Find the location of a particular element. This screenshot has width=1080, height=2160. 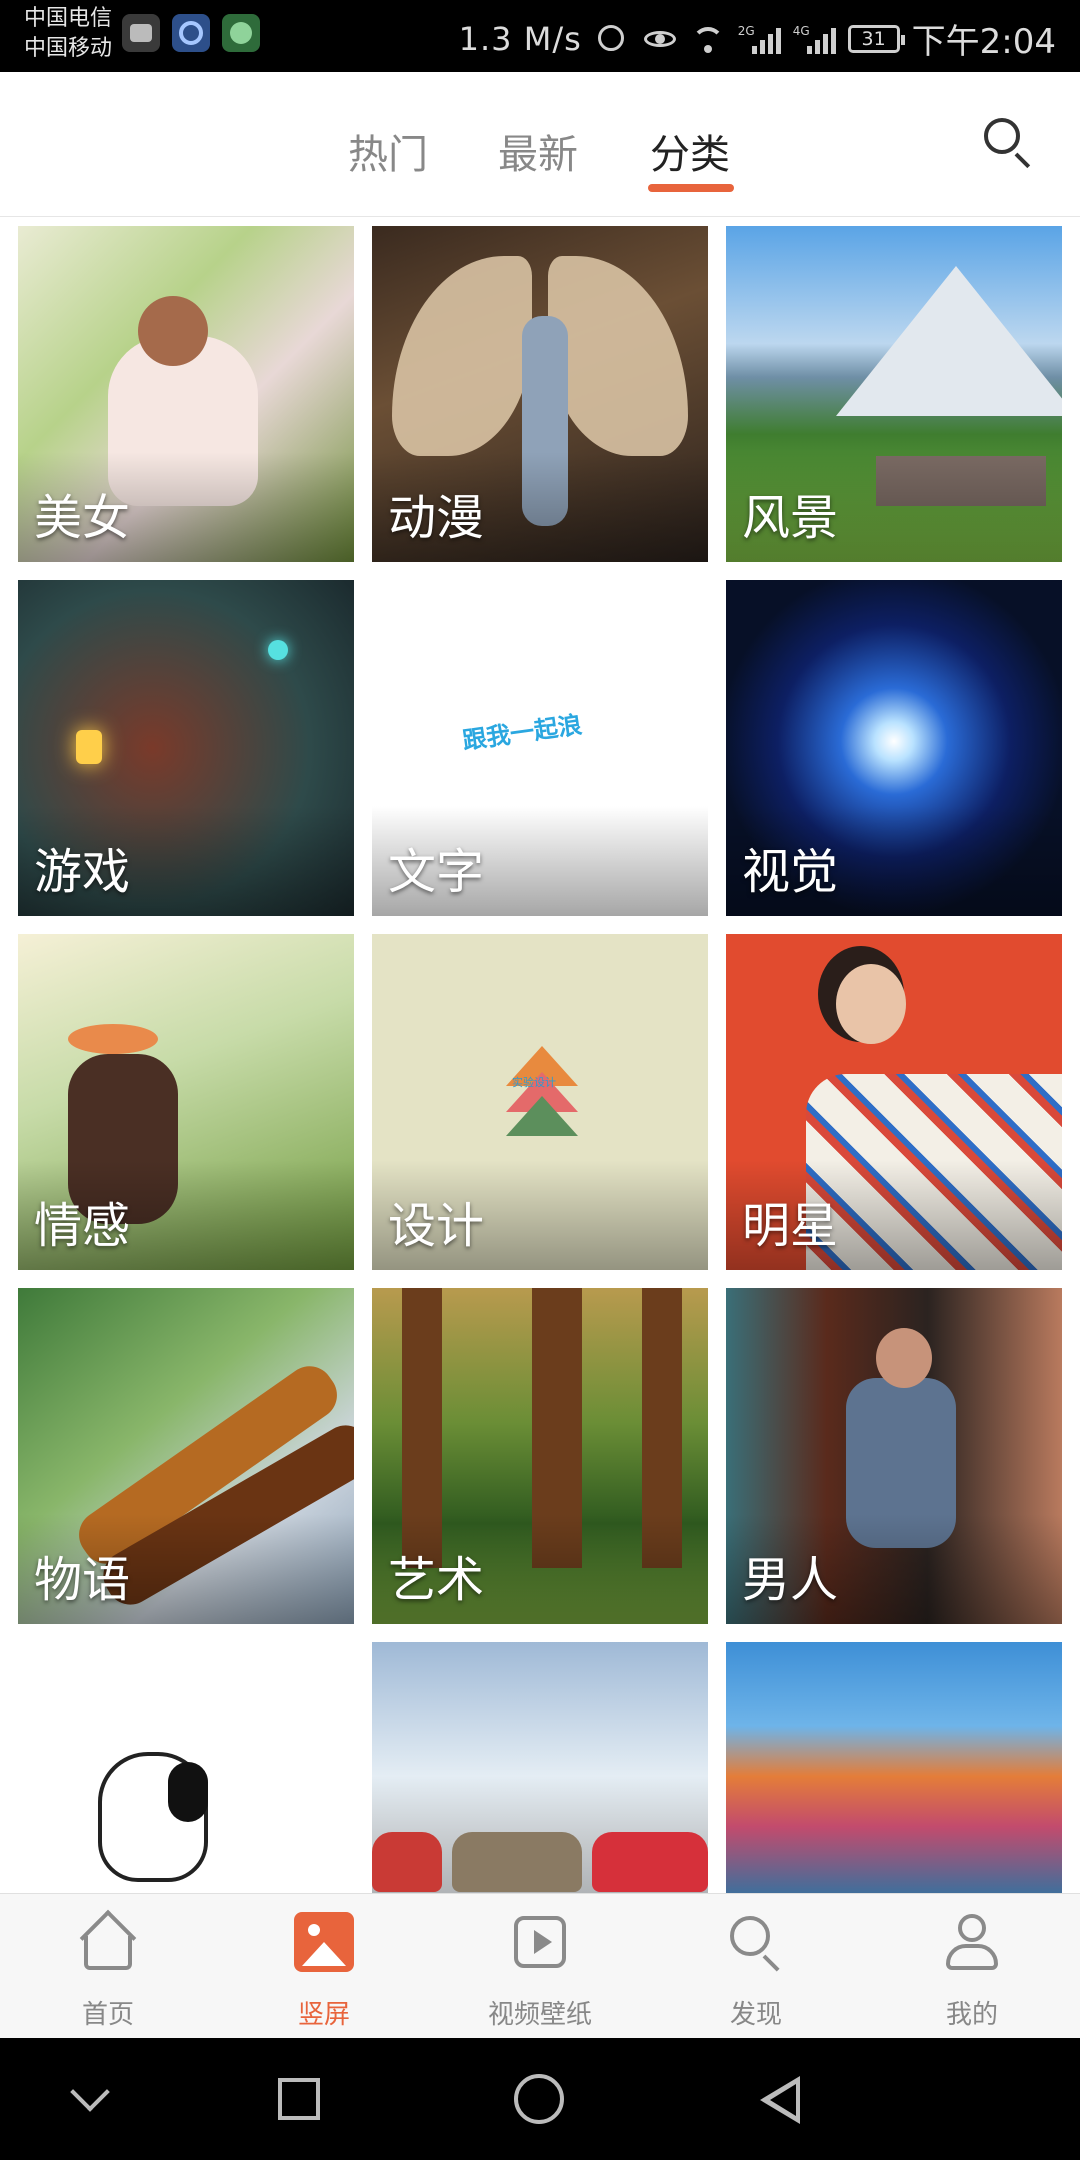

portrait-wallpaper-icon is located at coordinates (324, 1942).